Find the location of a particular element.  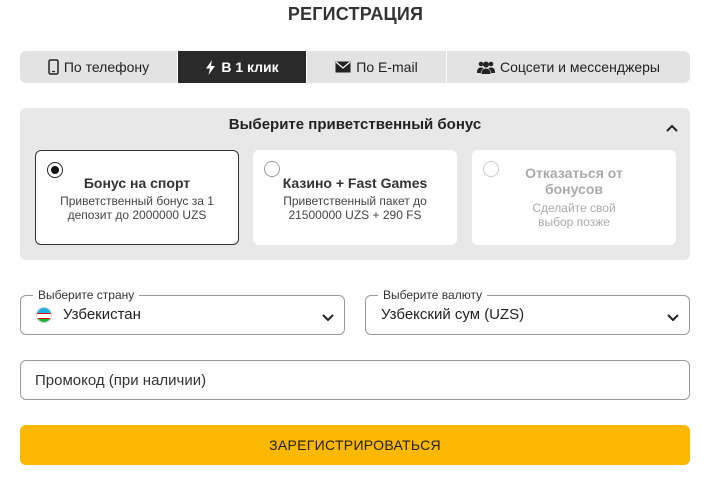

tab-email: По E-mail is located at coordinates (377, 67).